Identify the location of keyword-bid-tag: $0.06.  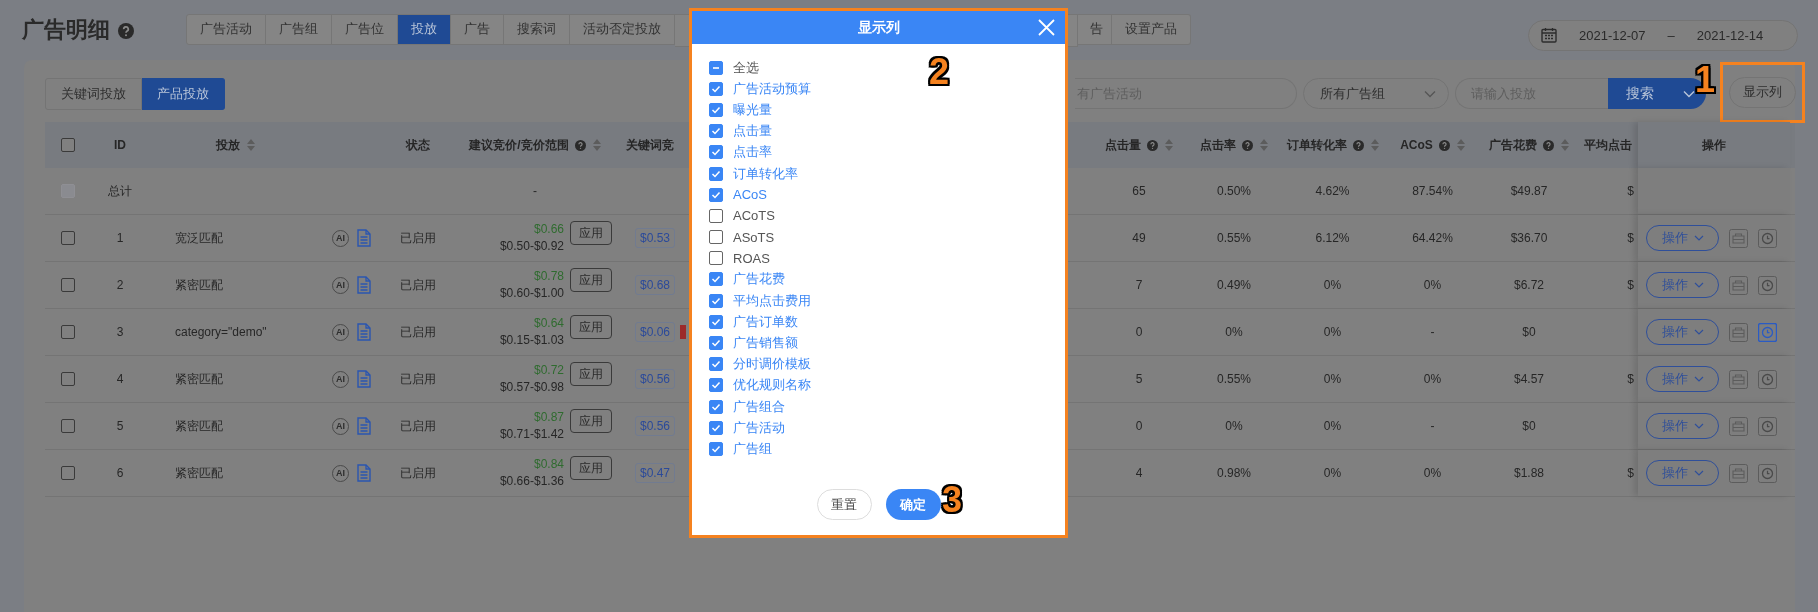
(655, 332).